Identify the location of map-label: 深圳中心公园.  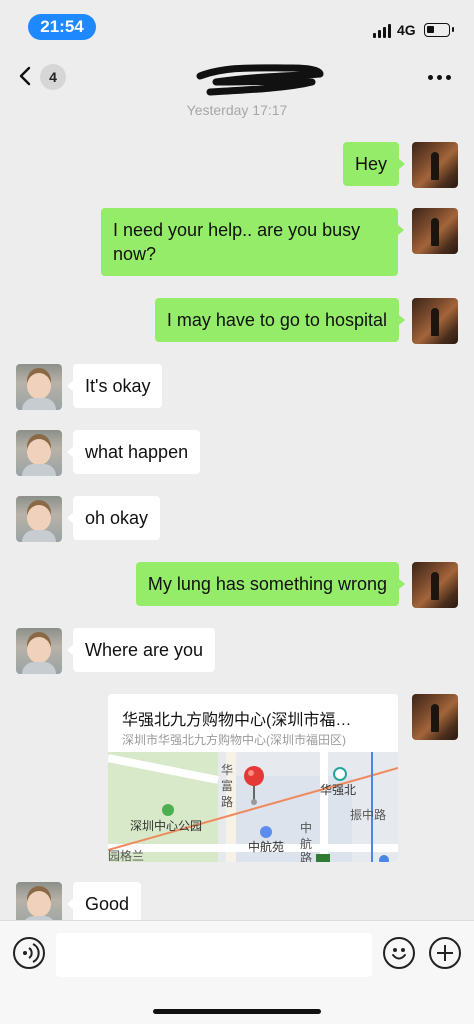
(166, 825).